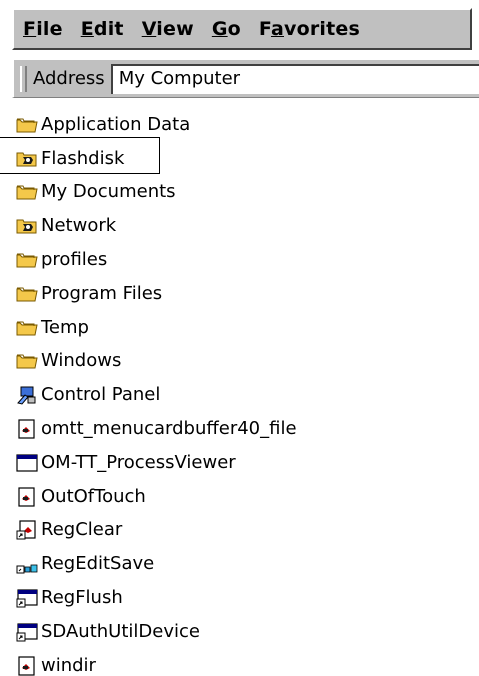 The width and height of the screenshot is (479, 676). I want to click on file-list-item: OM-TT_ProcessViewer, so click(246, 463).